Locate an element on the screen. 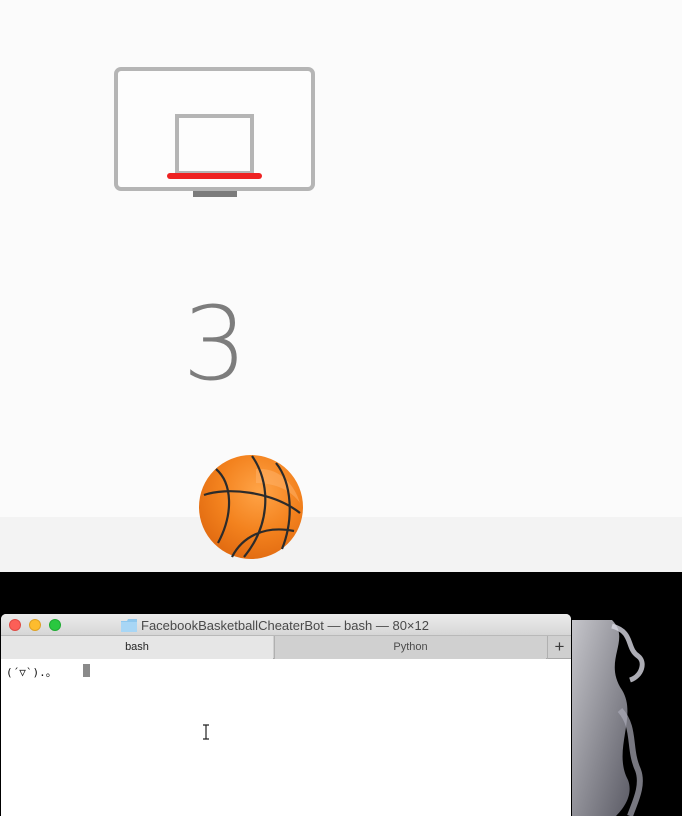 This screenshot has width=682, height=816. terminal-prompt: (´▽`).。 is located at coordinates (31, 672).